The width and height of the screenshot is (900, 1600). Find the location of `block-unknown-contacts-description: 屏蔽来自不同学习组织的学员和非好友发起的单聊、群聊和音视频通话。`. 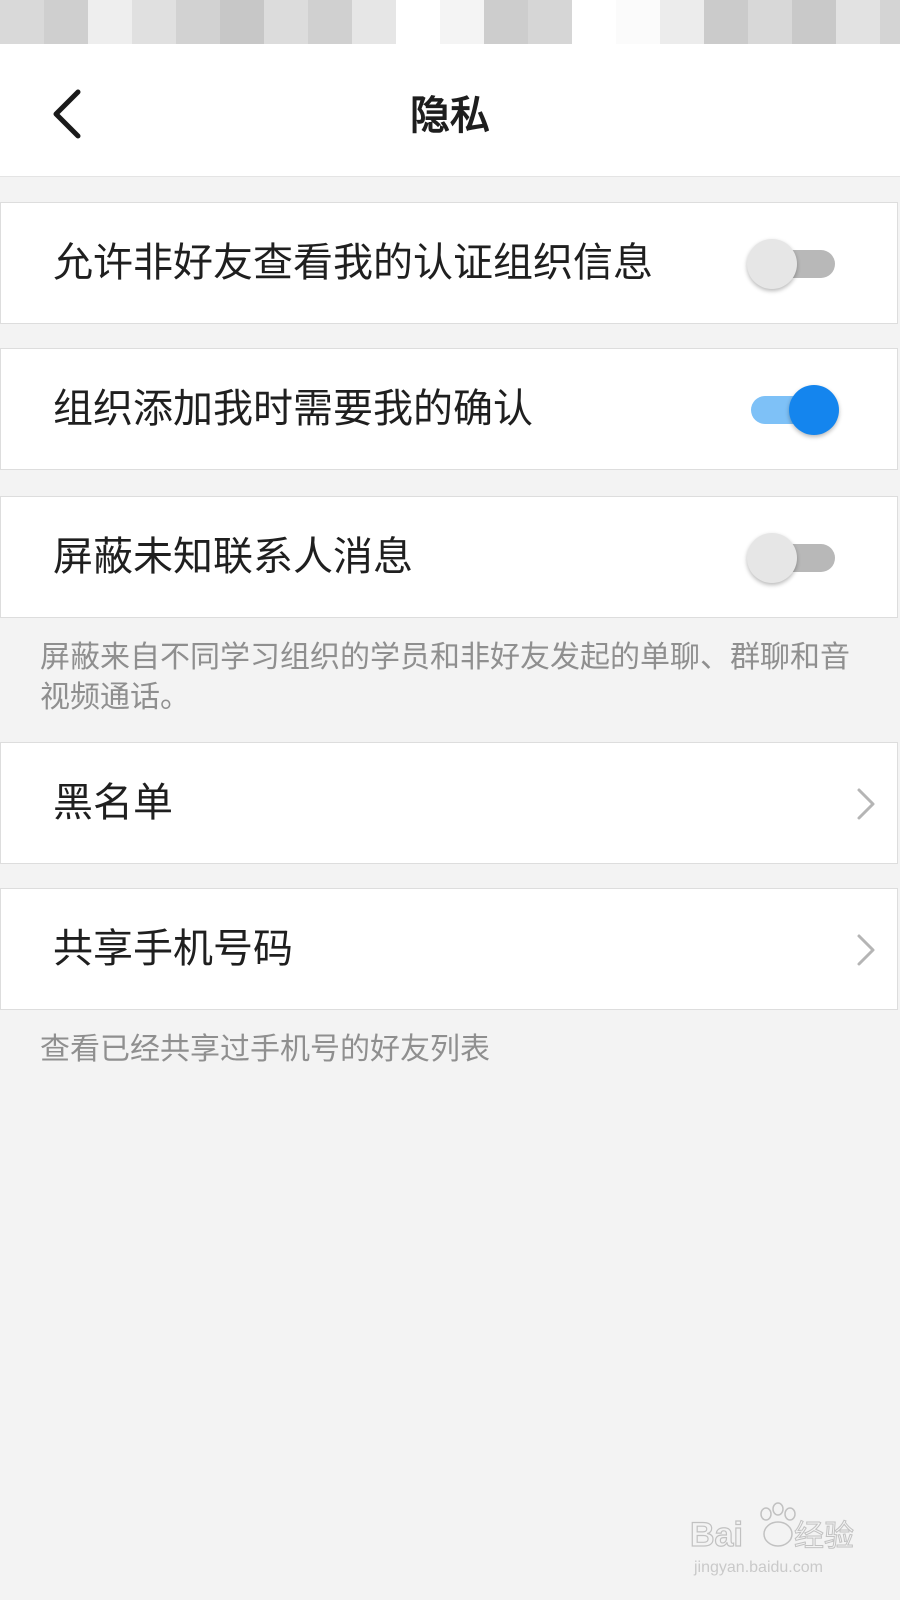

block-unknown-contacts-description: 屏蔽来自不同学习组织的学员和非好友发起的单聊、群聊和音视频通话。 is located at coordinates (445, 677).